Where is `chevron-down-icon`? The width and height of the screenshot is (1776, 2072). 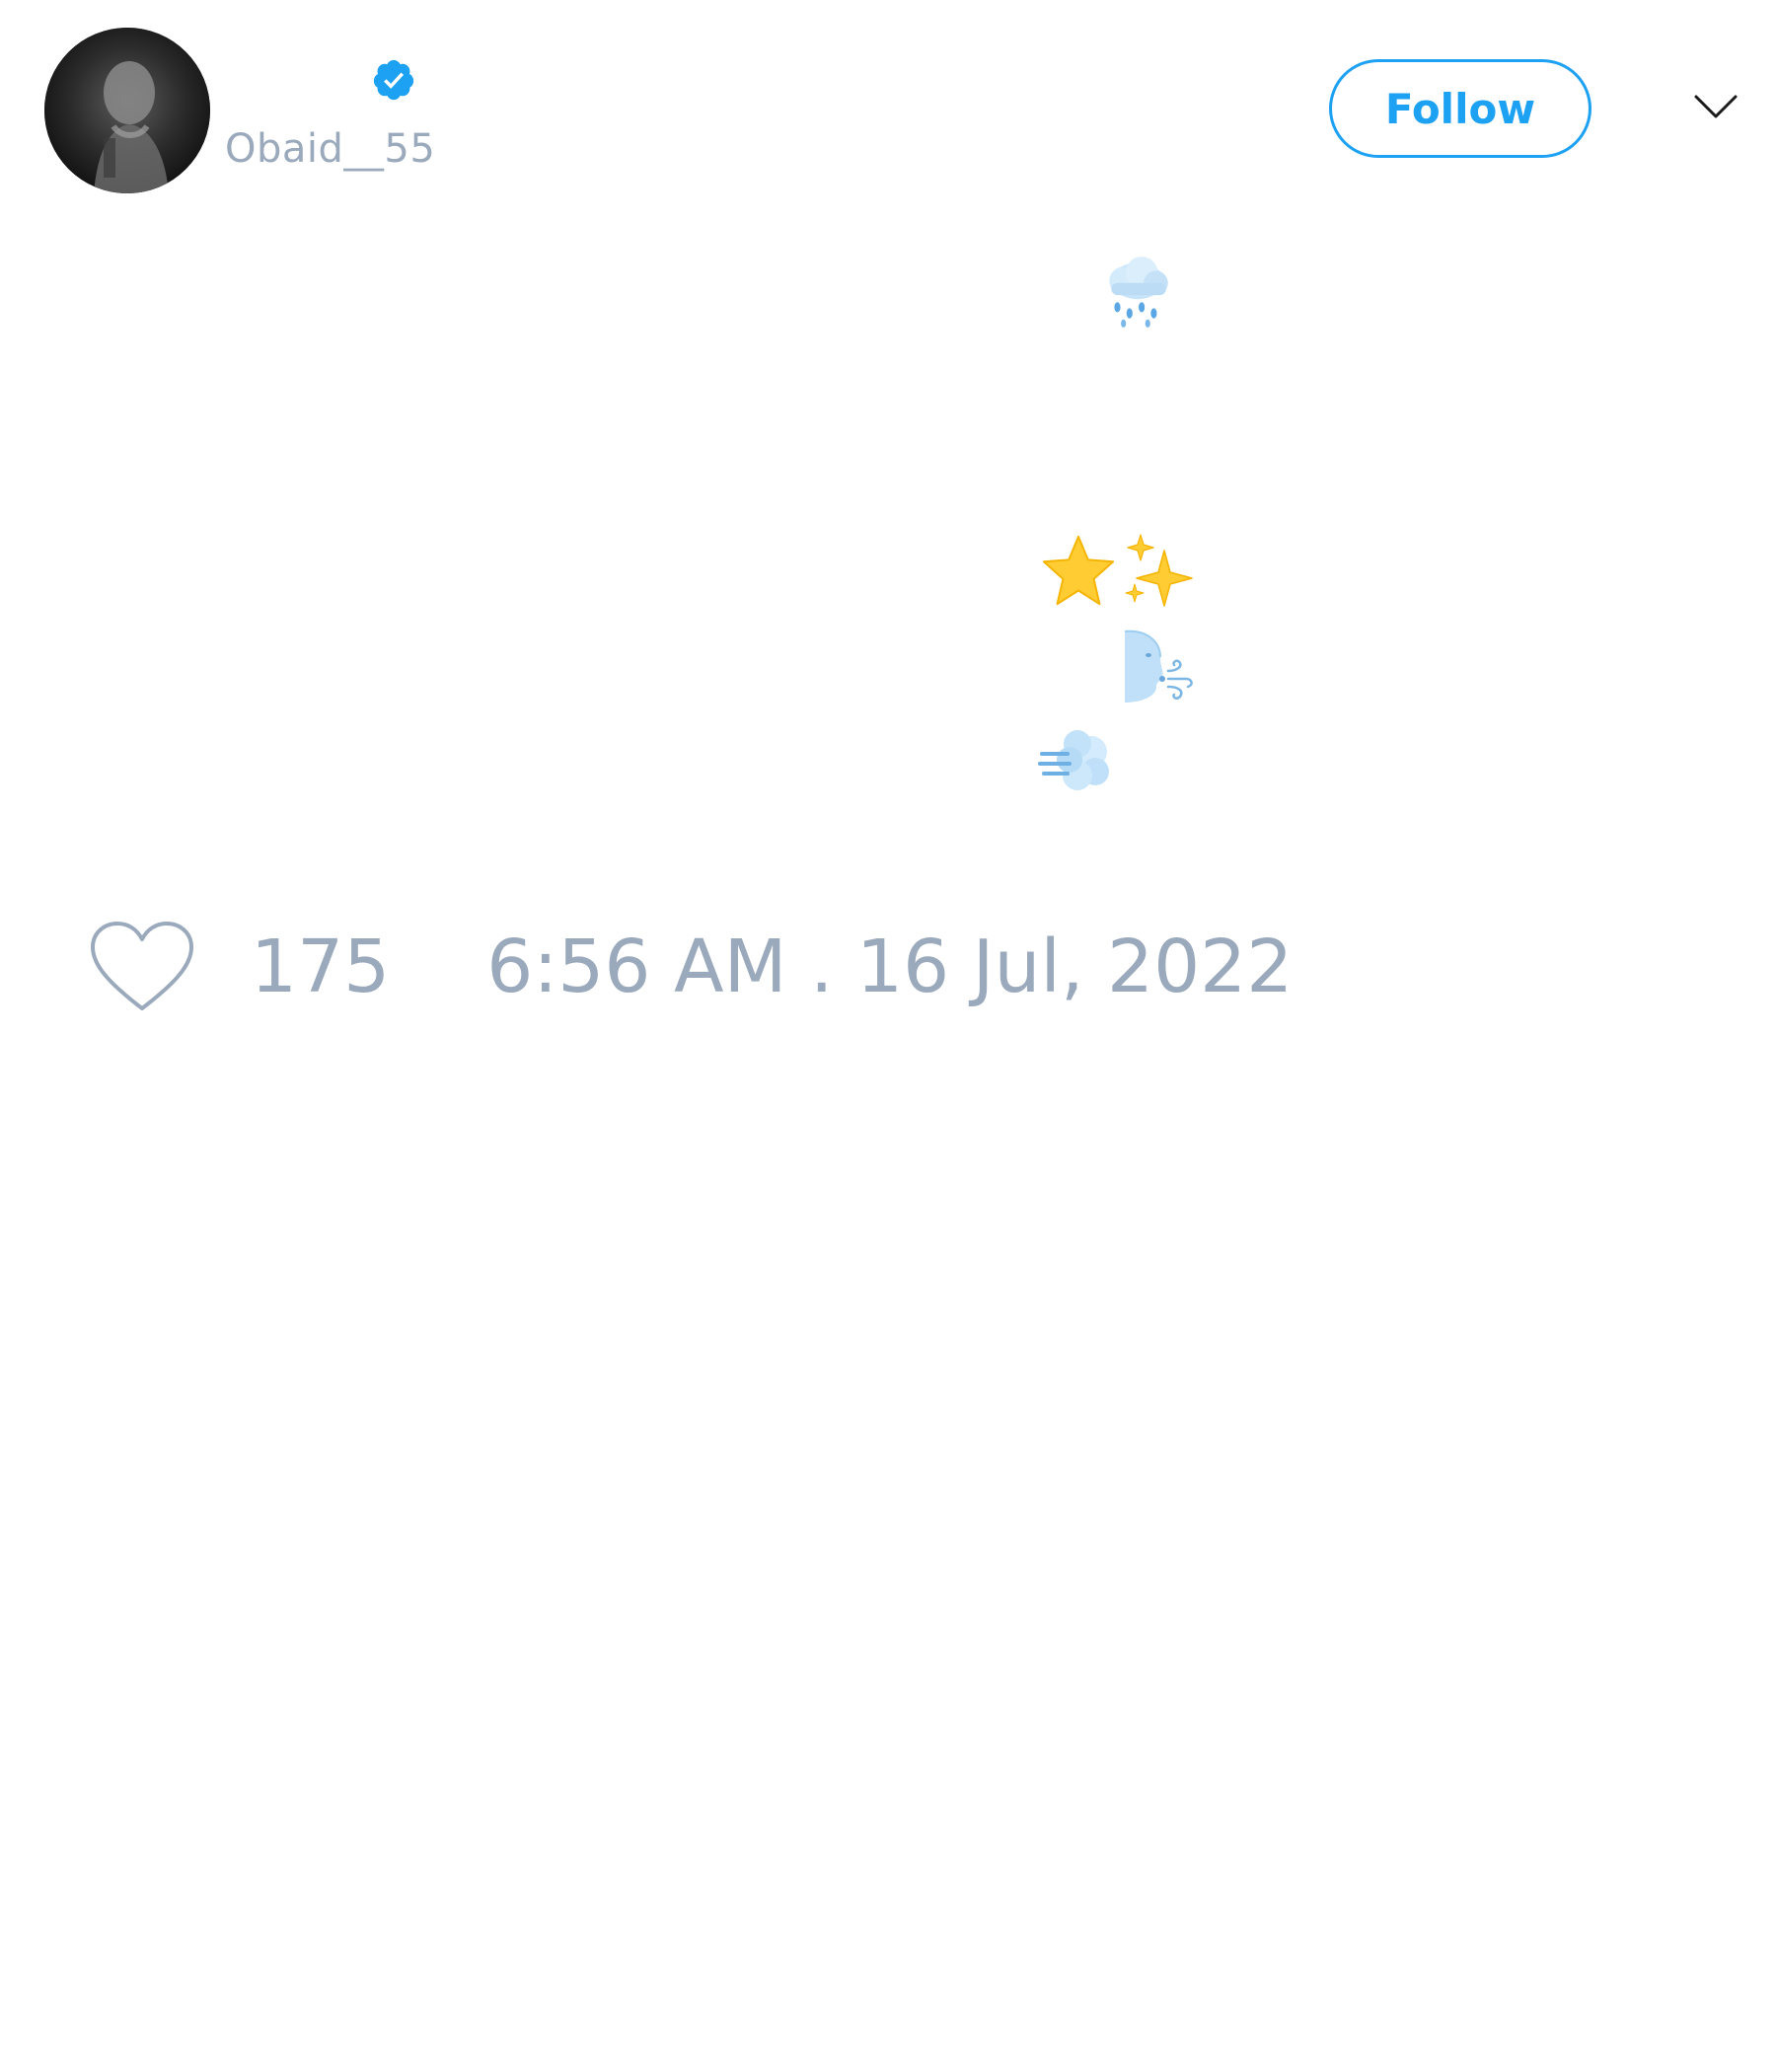 chevron-down-icon is located at coordinates (1716, 108).